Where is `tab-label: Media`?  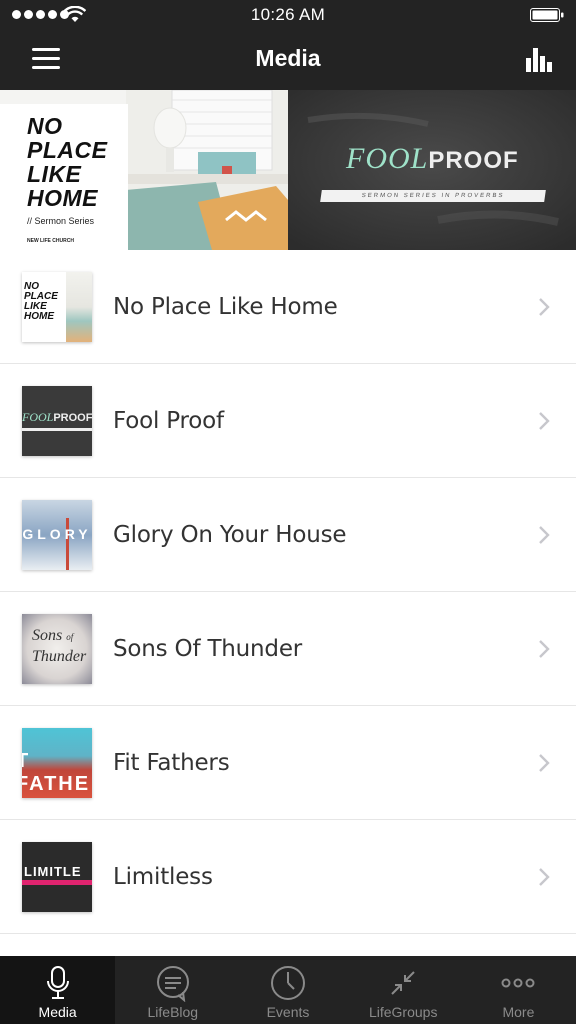
tab-label: Media is located at coordinates (57, 1012).